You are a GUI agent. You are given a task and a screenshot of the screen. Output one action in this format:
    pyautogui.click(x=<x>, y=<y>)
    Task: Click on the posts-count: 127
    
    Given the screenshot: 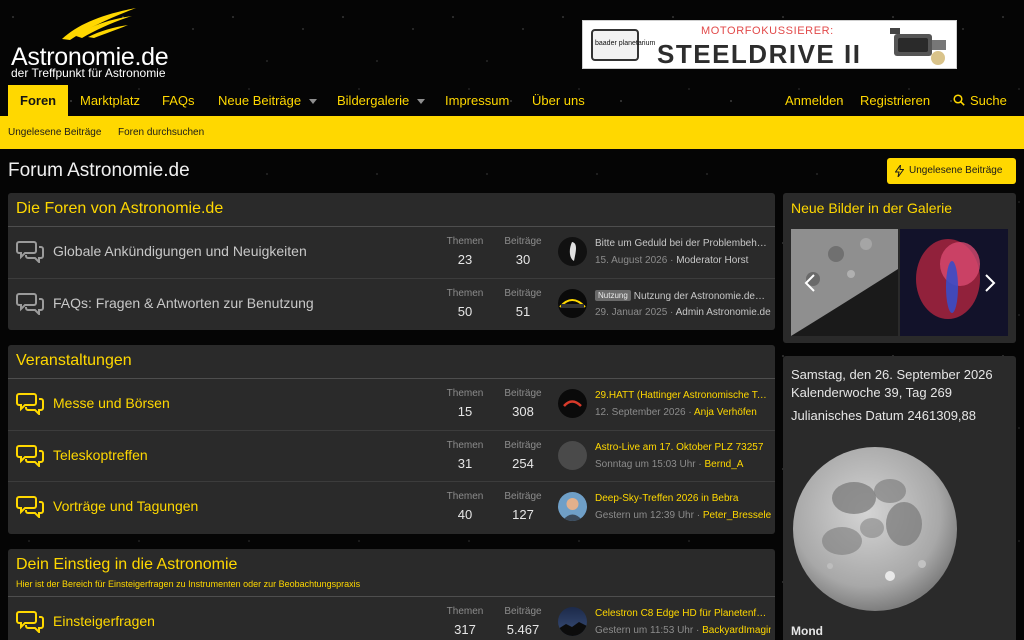 What is the action you would take?
    pyautogui.click(x=523, y=514)
    